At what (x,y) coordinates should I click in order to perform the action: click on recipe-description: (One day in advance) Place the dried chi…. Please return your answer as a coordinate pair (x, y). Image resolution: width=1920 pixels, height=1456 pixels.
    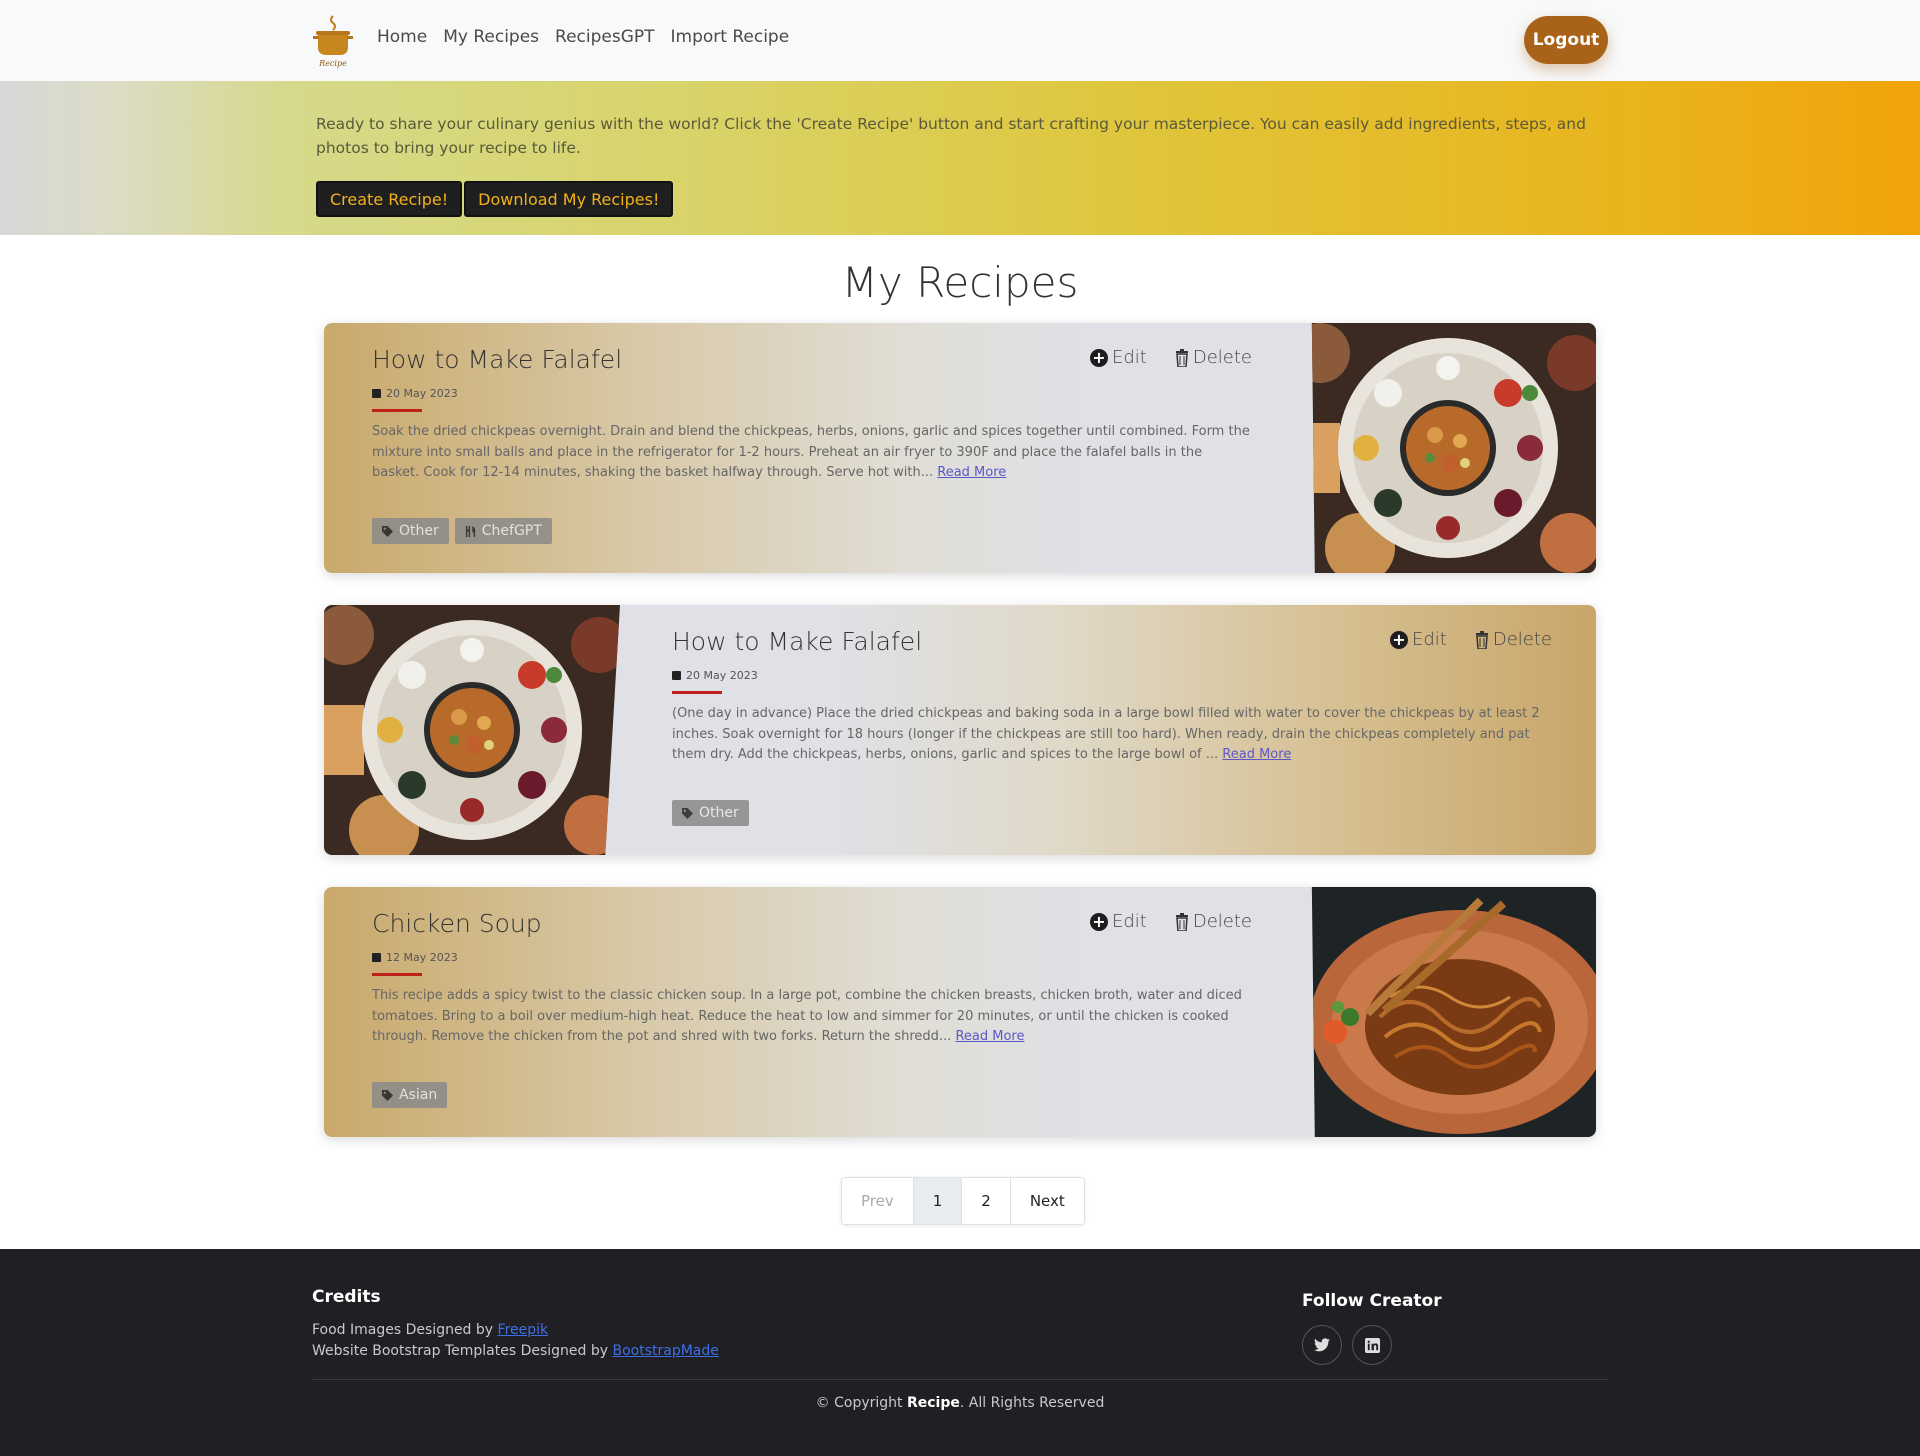
    Looking at the image, I should click on (1112, 735).